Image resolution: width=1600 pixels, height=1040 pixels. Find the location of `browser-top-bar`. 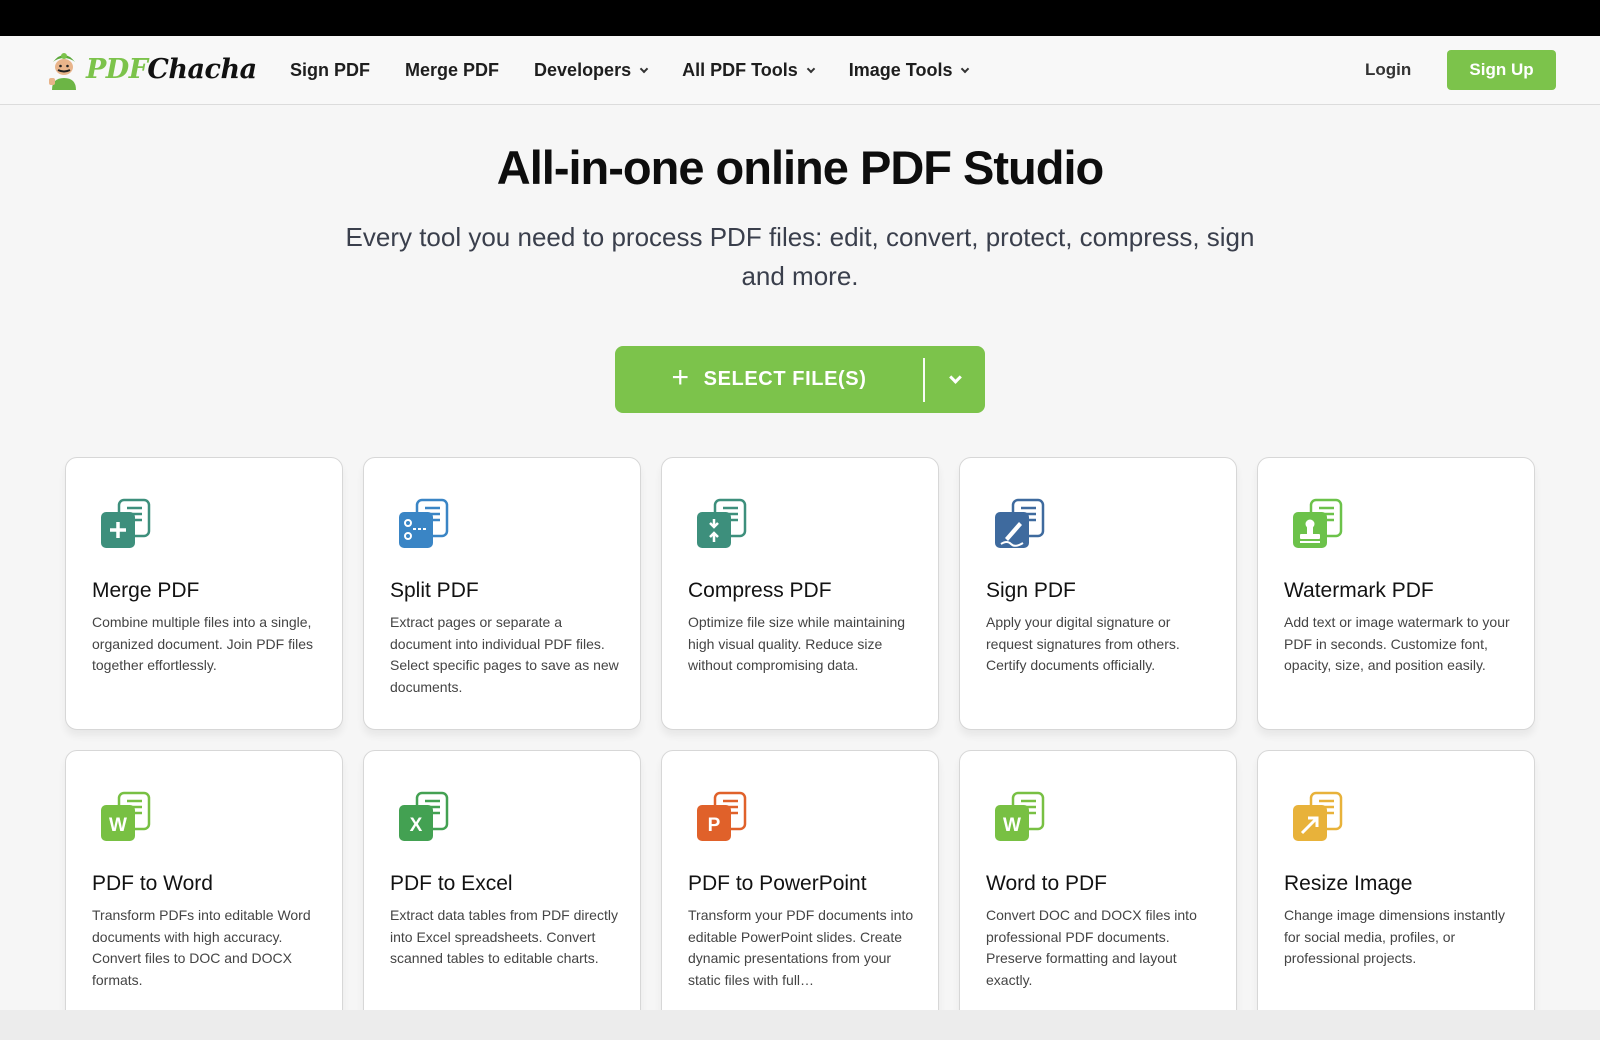

browser-top-bar is located at coordinates (800, 18).